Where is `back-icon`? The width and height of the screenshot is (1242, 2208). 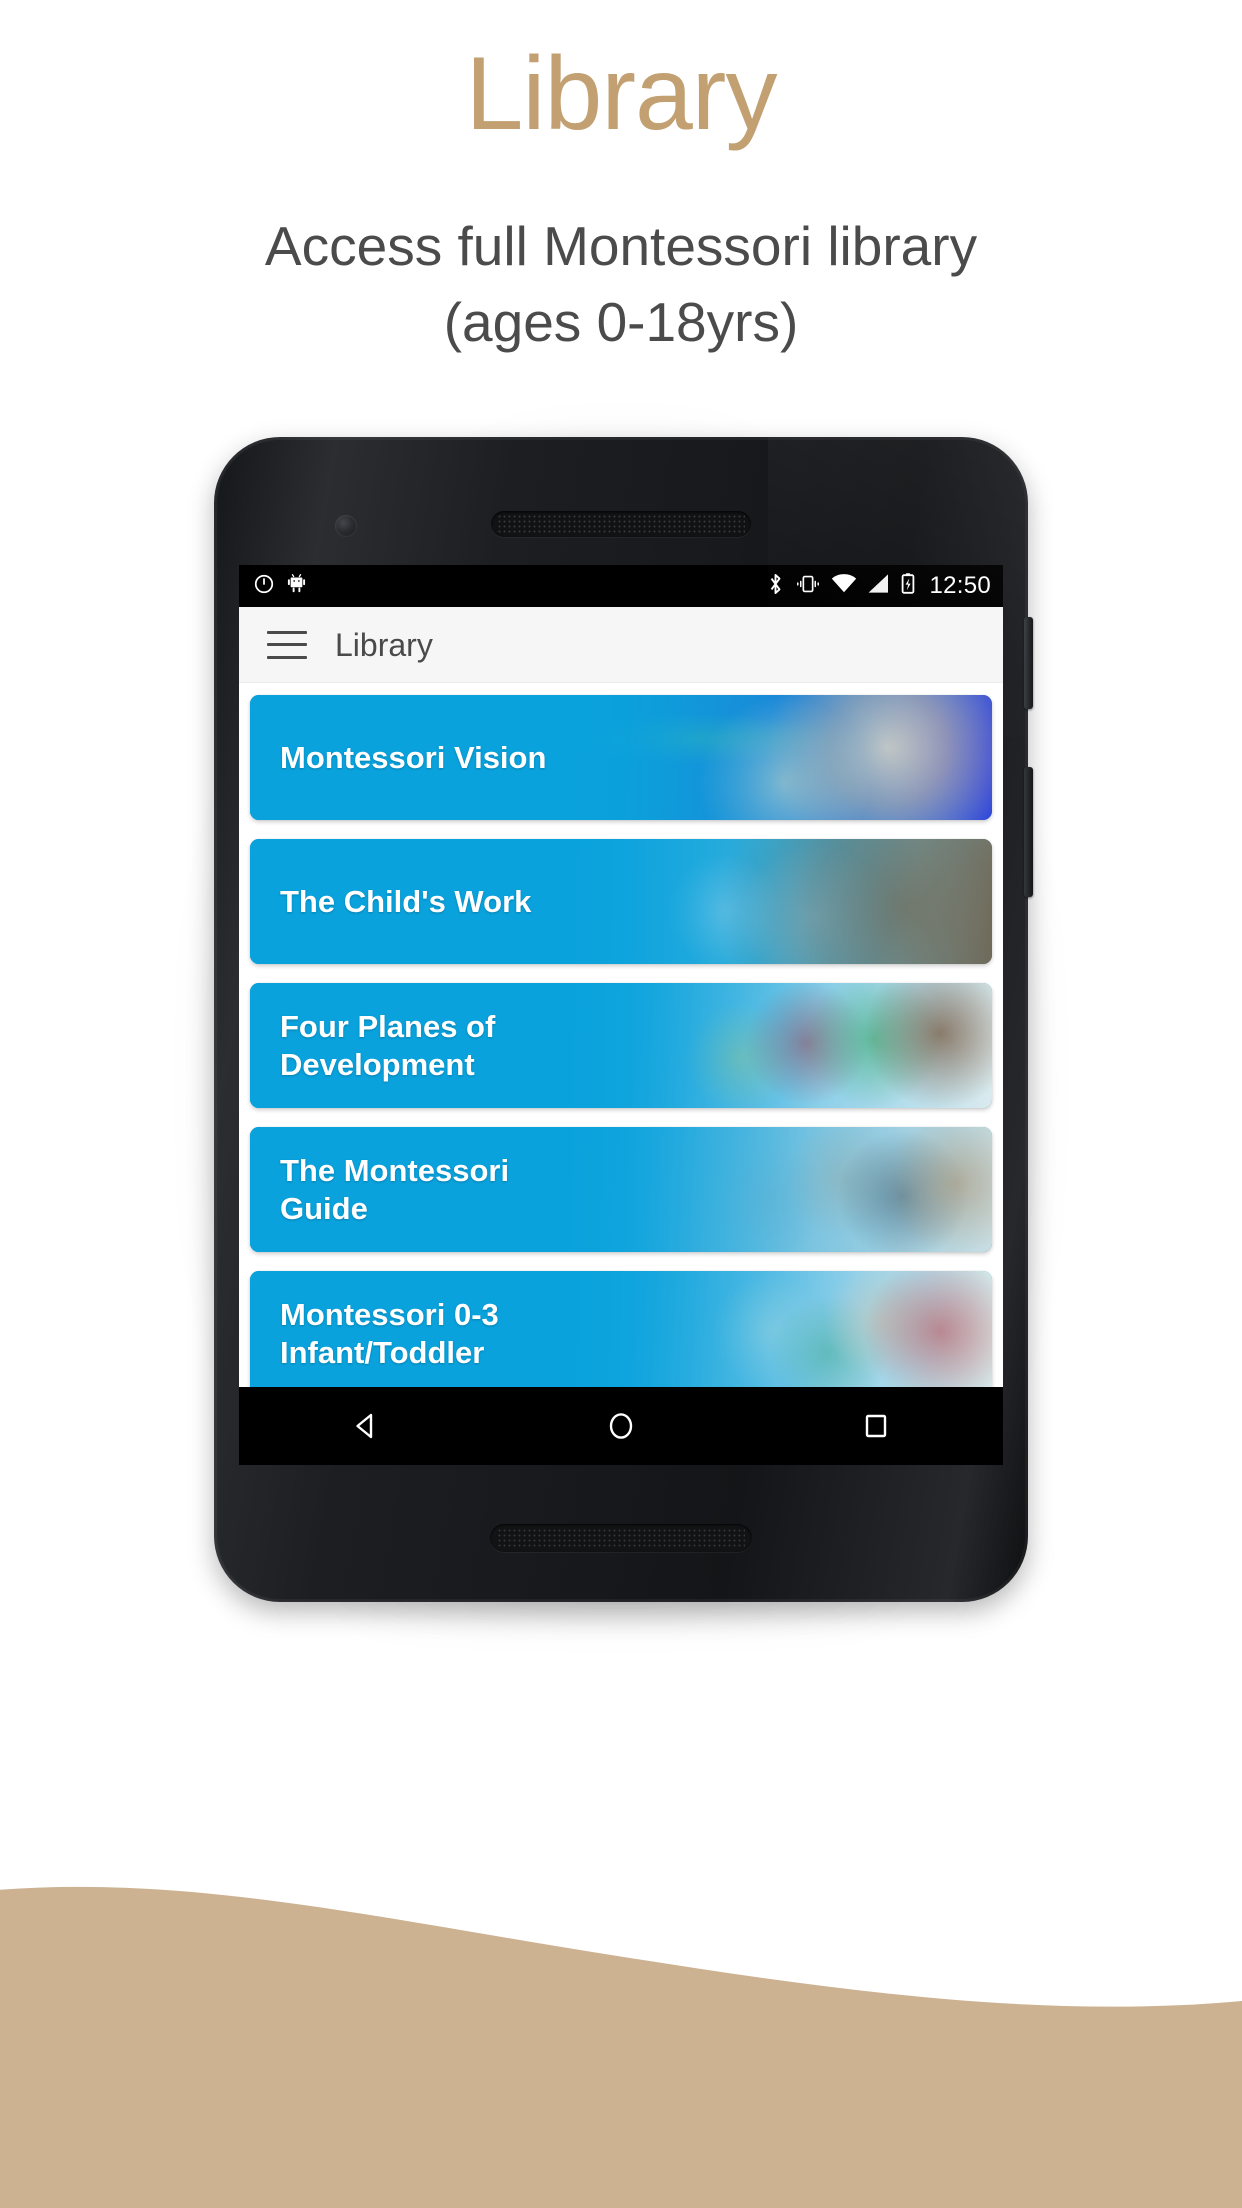
back-icon is located at coordinates (366, 1426).